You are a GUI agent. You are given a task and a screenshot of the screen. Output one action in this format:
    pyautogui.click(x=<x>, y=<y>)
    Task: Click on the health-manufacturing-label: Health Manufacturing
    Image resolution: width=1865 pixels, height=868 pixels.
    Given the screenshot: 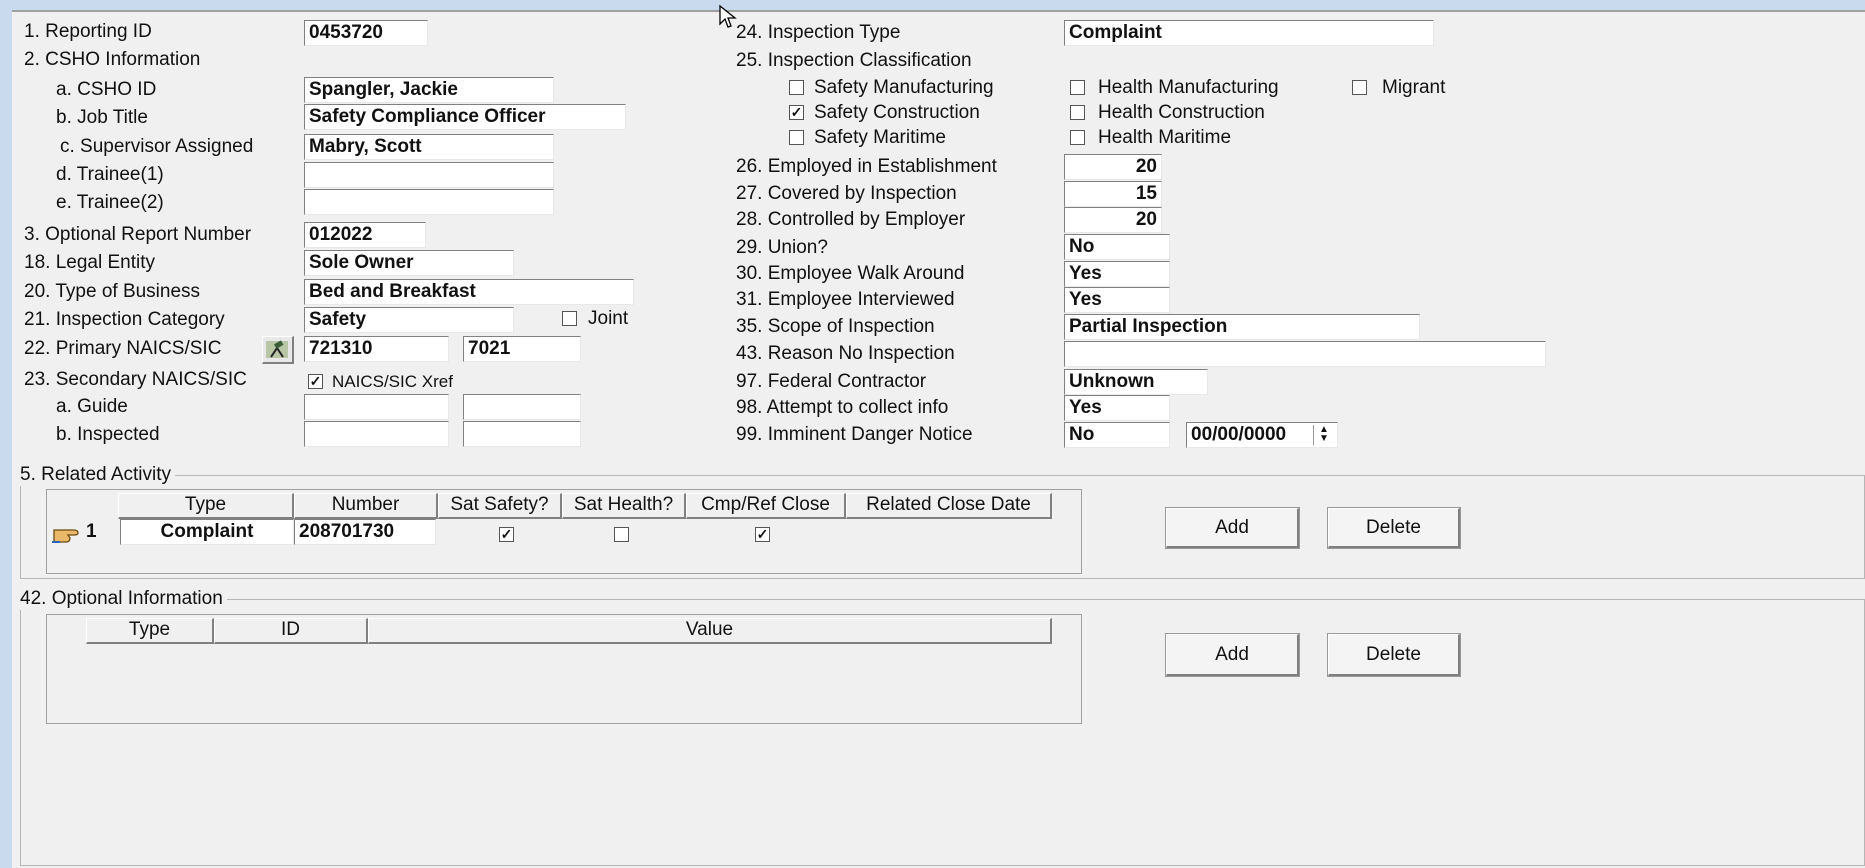 What is the action you would take?
    pyautogui.click(x=1188, y=87)
    